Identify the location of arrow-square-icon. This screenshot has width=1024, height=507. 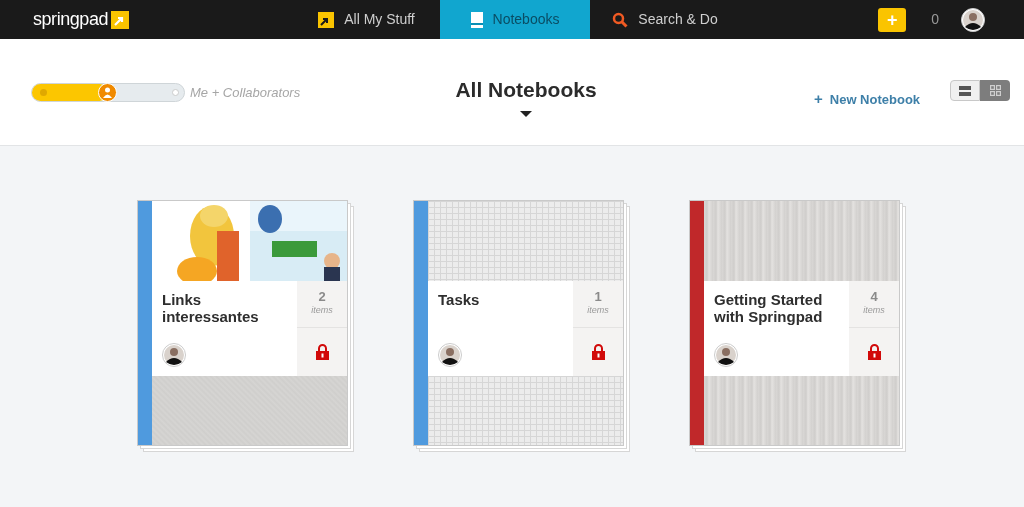
(326, 19).